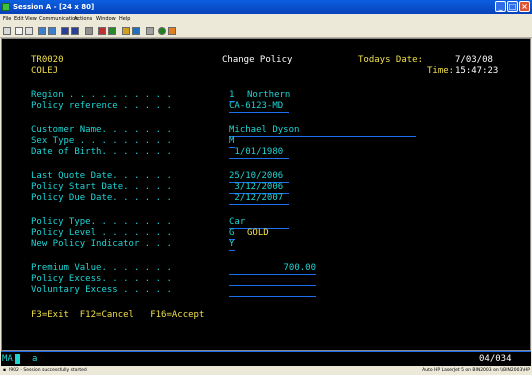 The width and height of the screenshot is (532, 375). What do you see at coordinates (101, 268) in the screenshot?
I see `premium-label: Premium Value. . . . . . .` at bounding box center [101, 268].